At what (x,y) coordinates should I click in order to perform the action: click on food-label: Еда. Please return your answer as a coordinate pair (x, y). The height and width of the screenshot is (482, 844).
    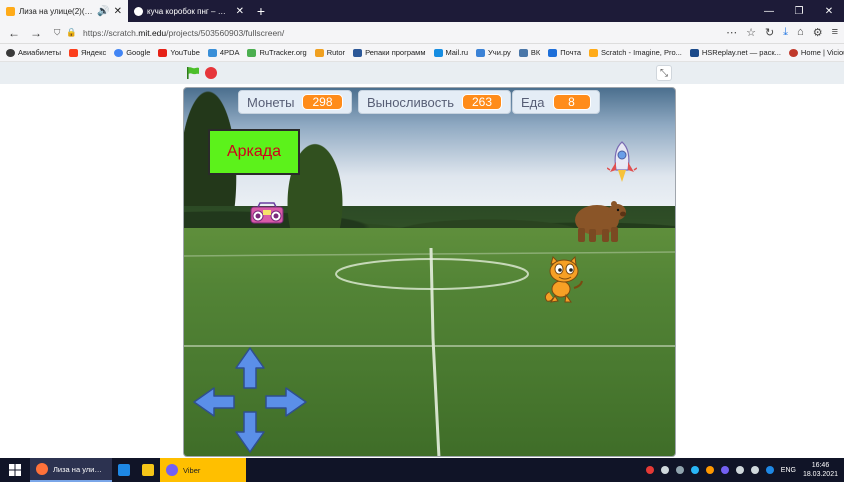
    Looking at the image, I should click on (533, 102).